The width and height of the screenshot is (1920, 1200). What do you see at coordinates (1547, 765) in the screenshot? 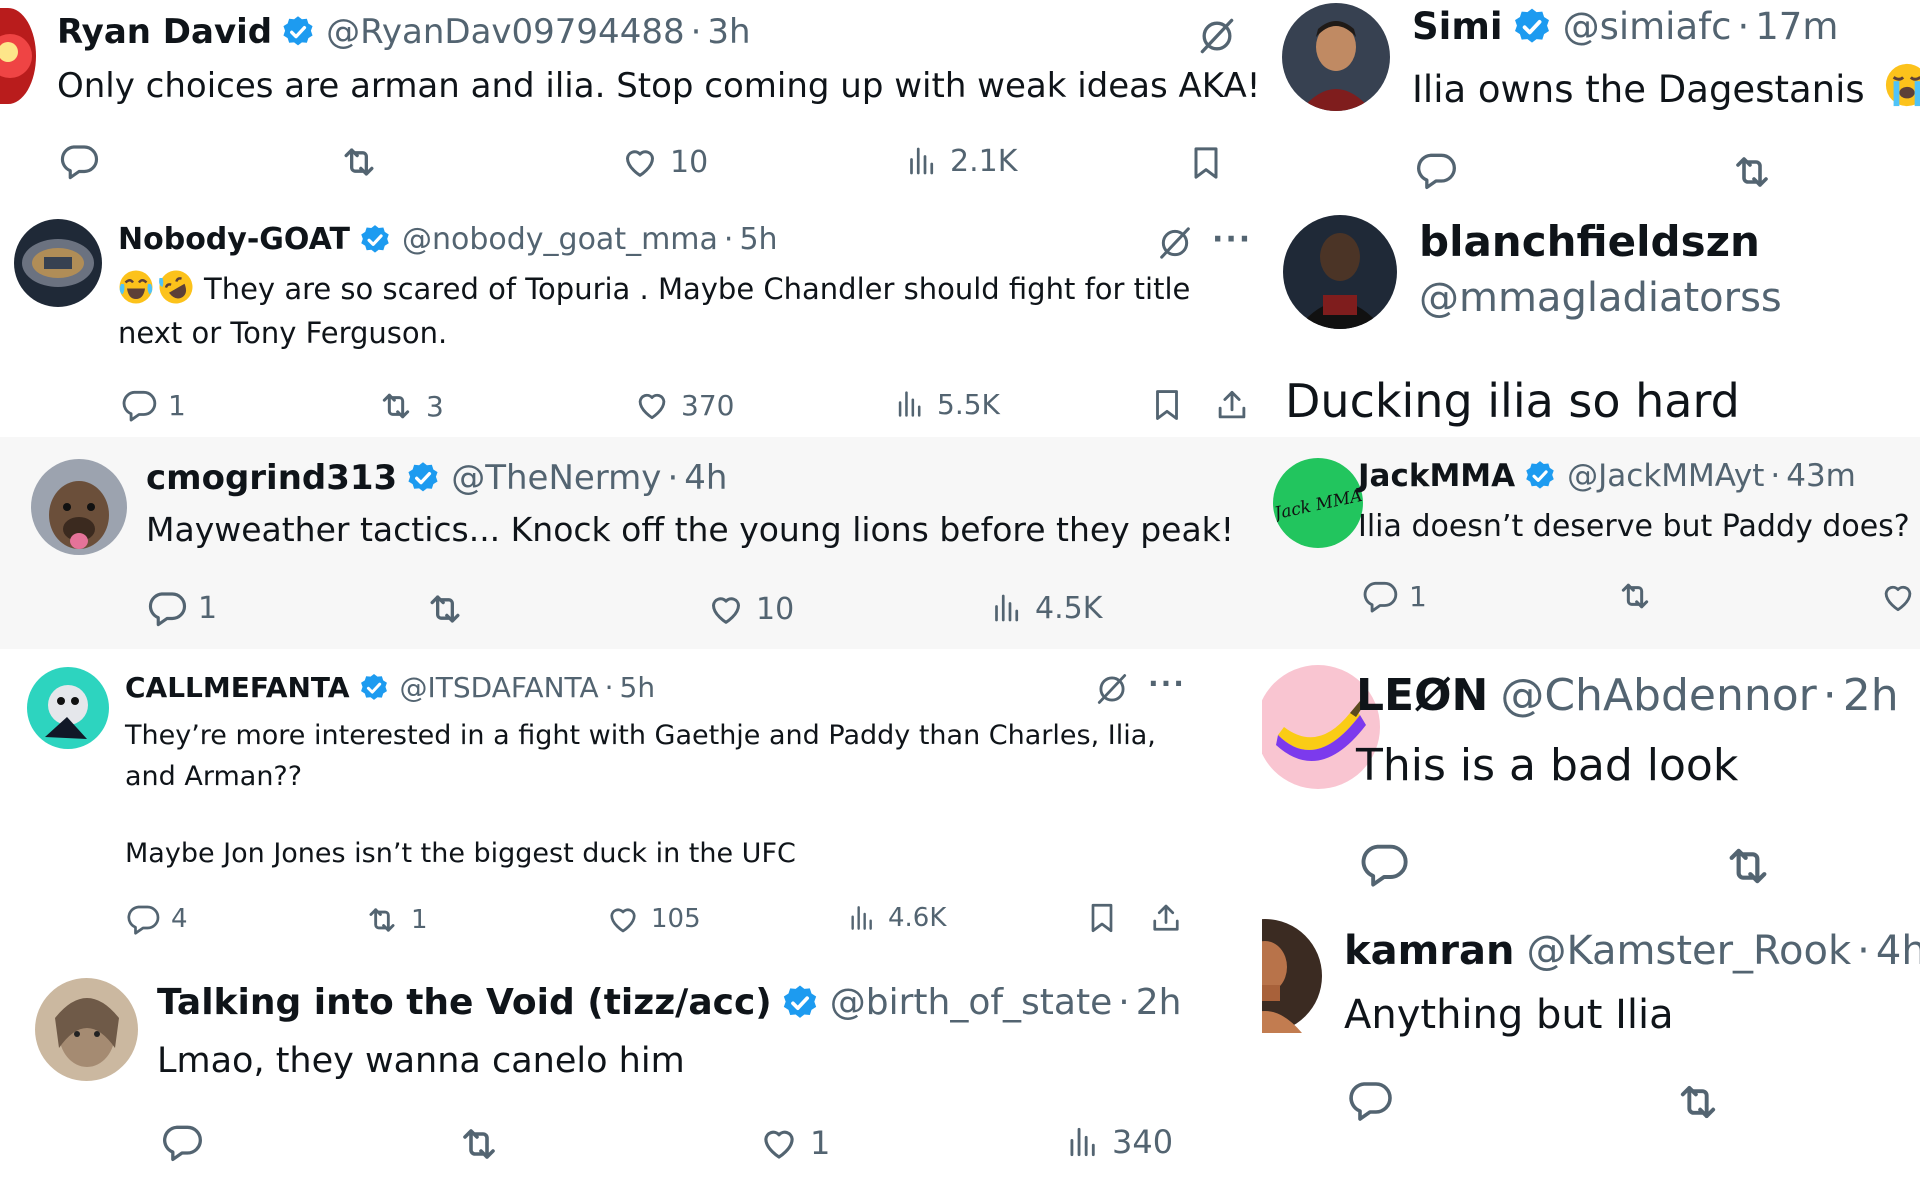
I see `tweet-text: This is a bad look` at bounding box center [1547, 765].